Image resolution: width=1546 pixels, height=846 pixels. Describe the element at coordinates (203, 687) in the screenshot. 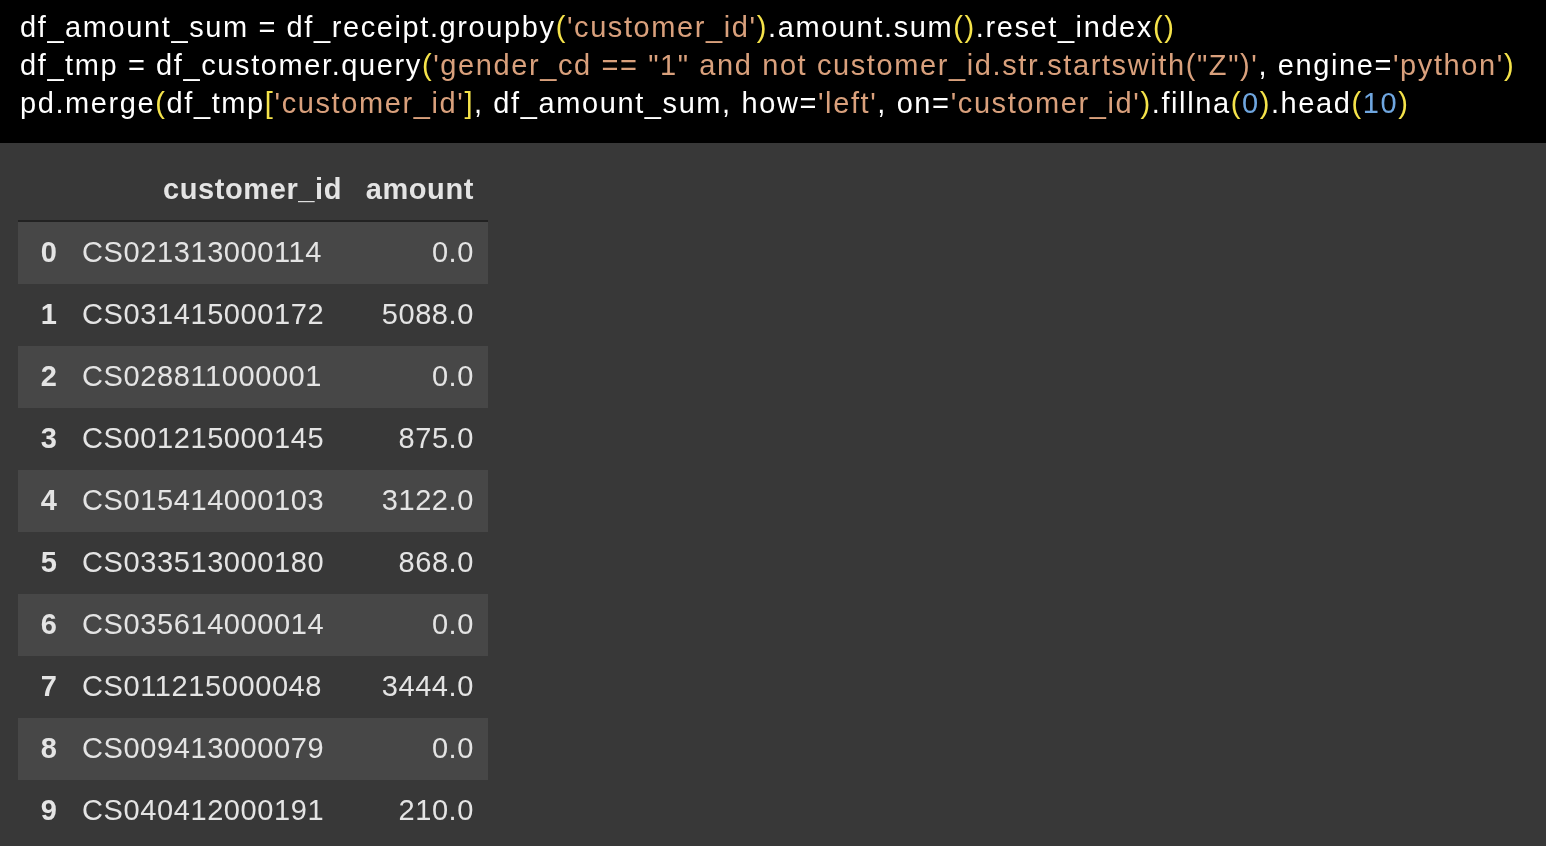

I see `table-cell-text: CS011215000048` at that location.